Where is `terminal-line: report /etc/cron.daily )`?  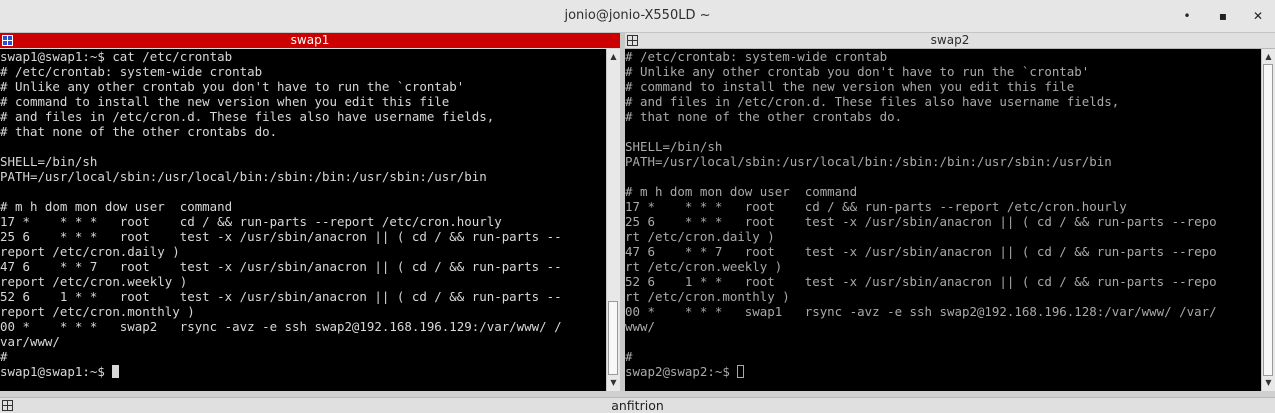
terminal-line: report /etc/cron.daily ) is located at coordinates (90, 251).